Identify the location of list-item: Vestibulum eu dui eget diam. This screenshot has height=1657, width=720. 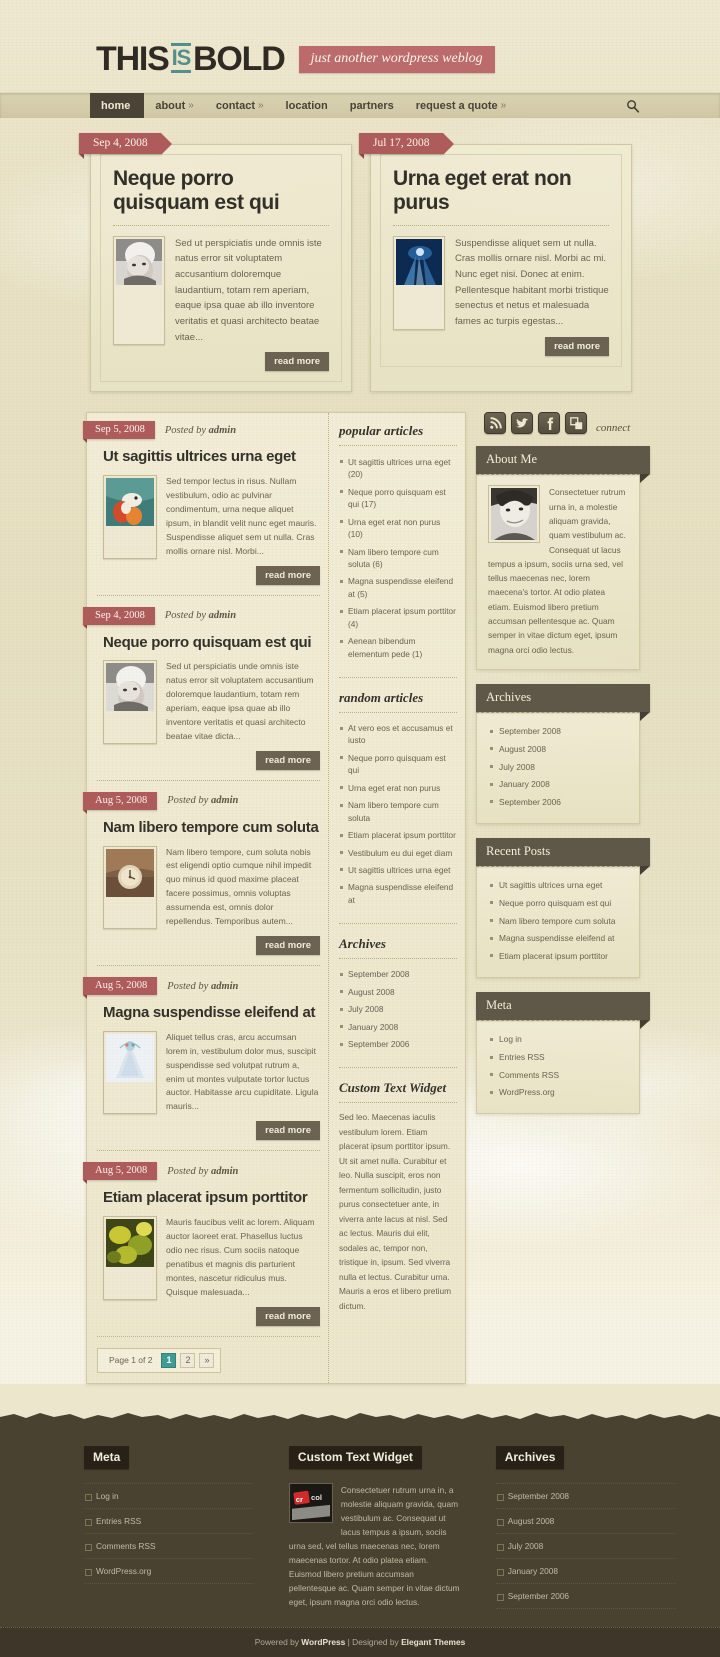
(398, 852).